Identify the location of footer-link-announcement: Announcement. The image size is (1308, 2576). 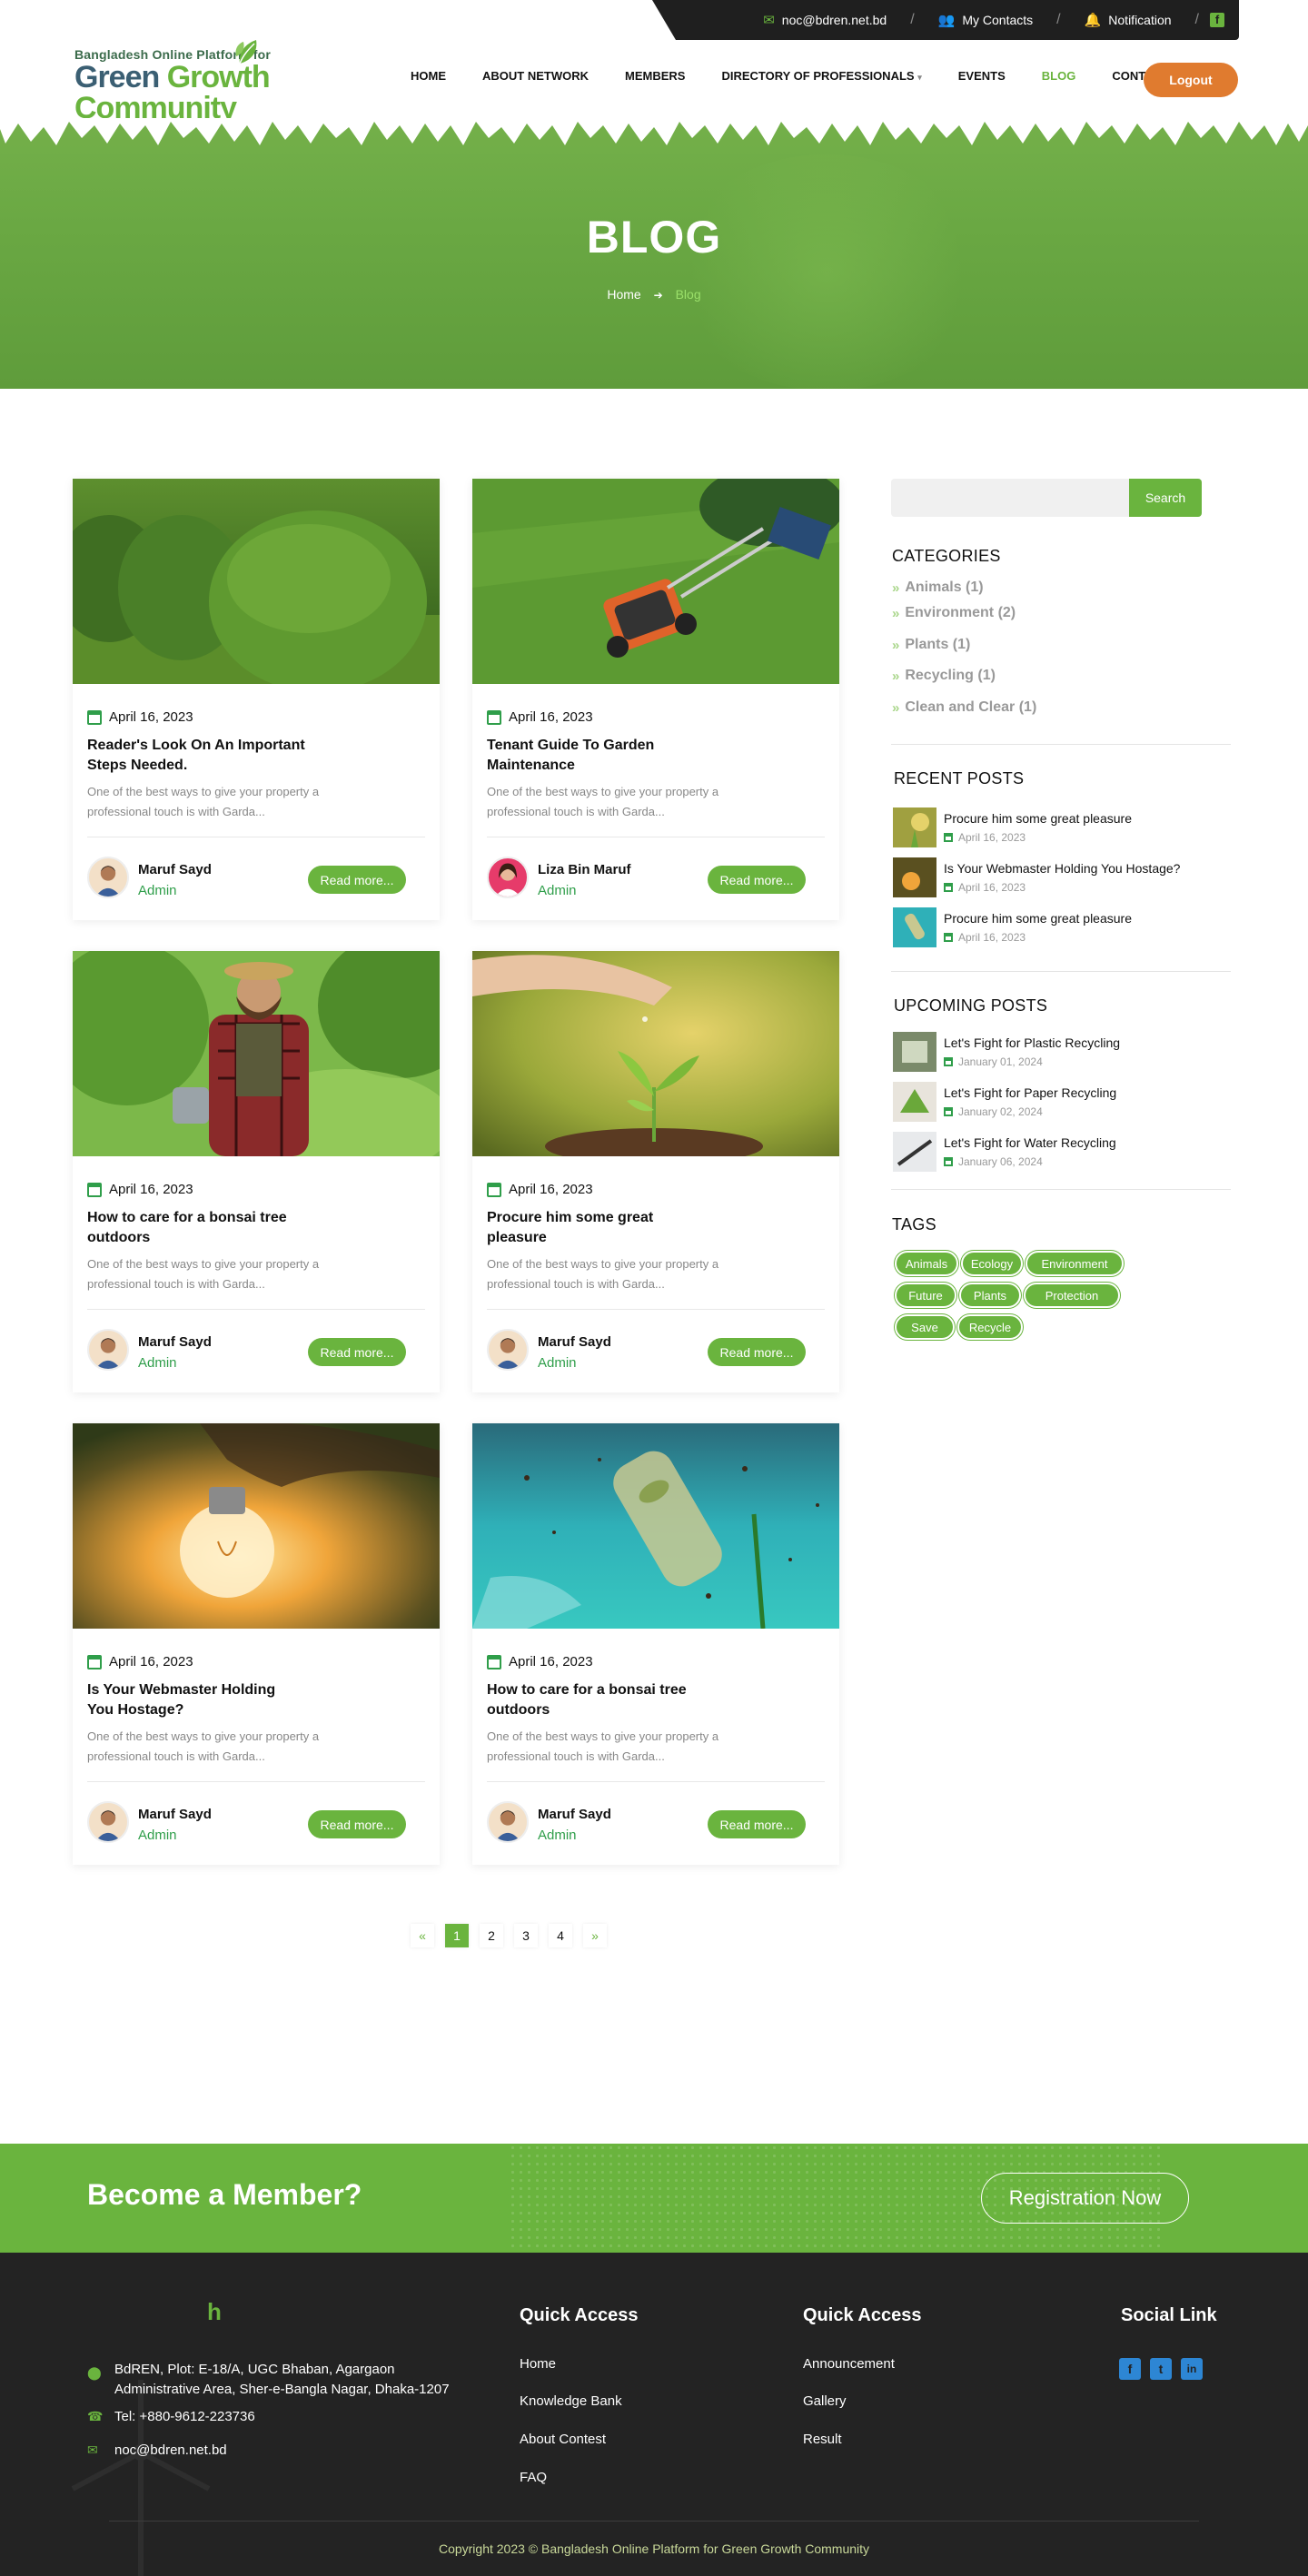
(849, 2364).